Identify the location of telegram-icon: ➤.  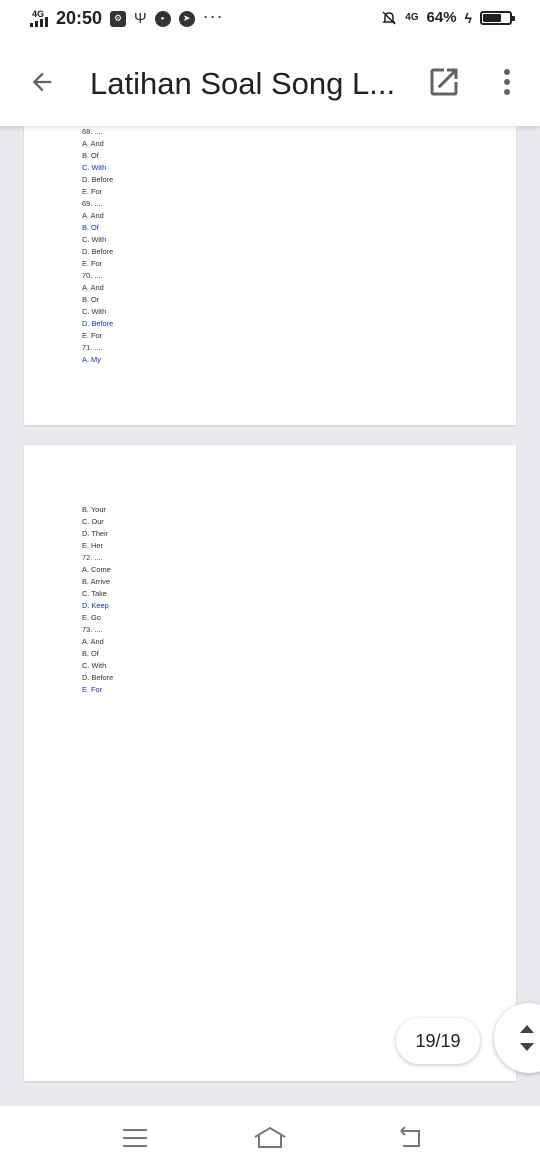
(186, 18).